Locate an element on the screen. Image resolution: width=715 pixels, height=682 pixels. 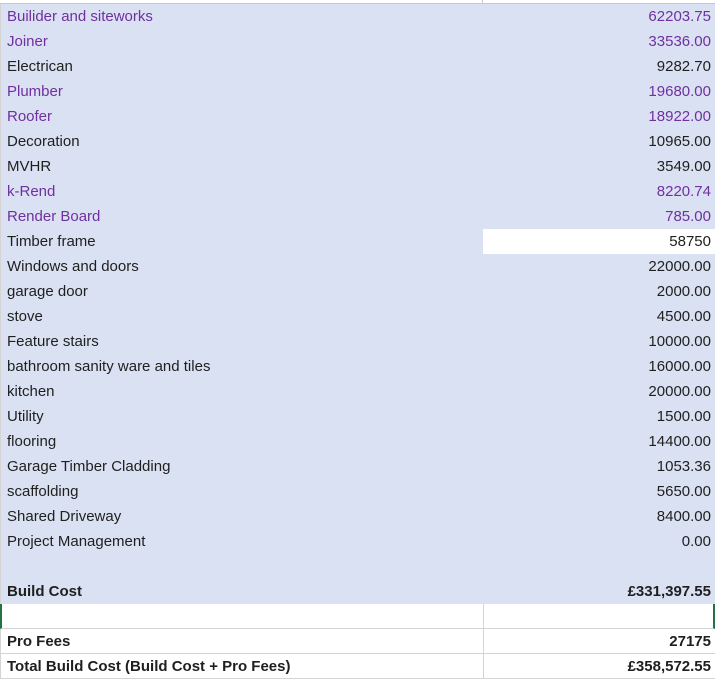
cost-item-label: Electrican is located at coordinates (241, 66).